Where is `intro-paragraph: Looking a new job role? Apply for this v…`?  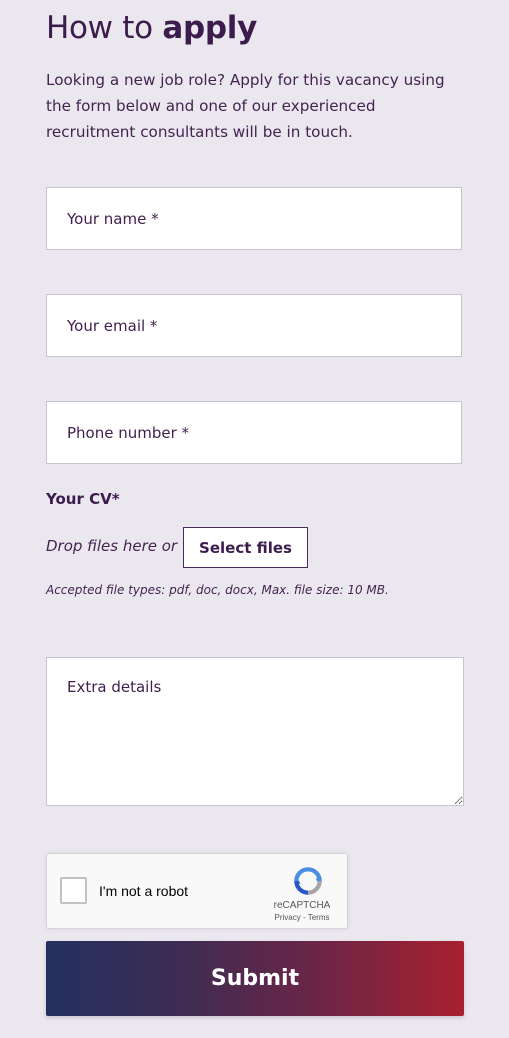
intro-paragraph: Looking a new job role? Apply for this v… is located at coordinates (245, 106).